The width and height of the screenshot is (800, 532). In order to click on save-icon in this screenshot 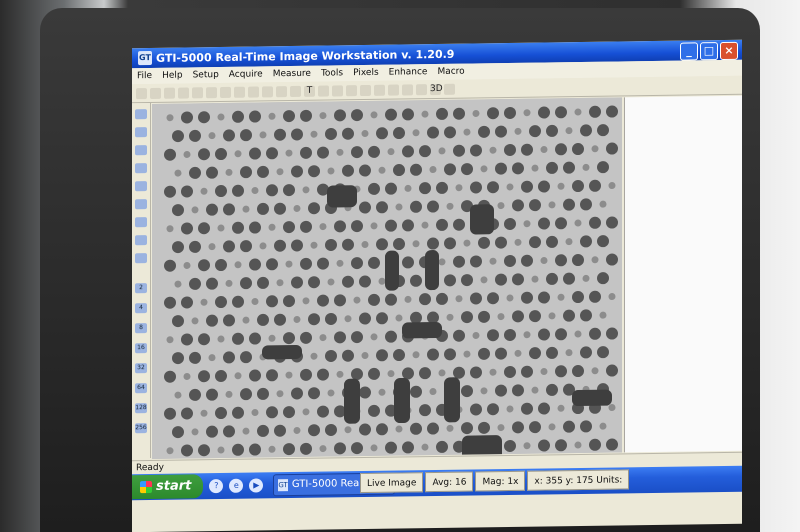, I will do `click(155, 93)`.